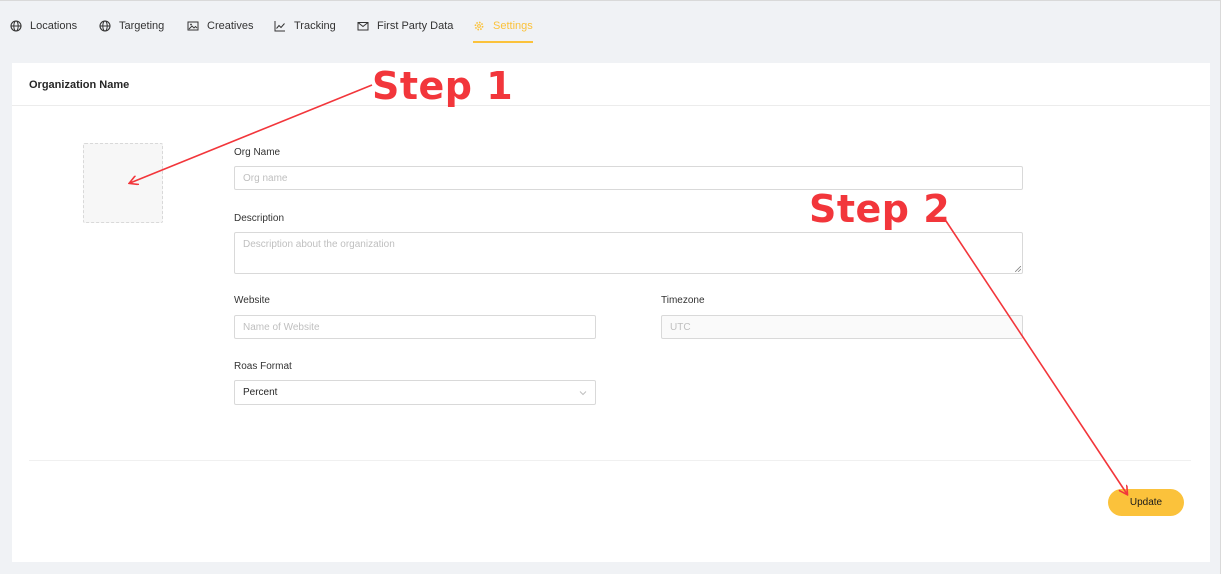 The image size is (1221, 574). What do you see at coordinates (415, 327) in the screenshot?
I see `website-input` at bounding box center [415, 327].